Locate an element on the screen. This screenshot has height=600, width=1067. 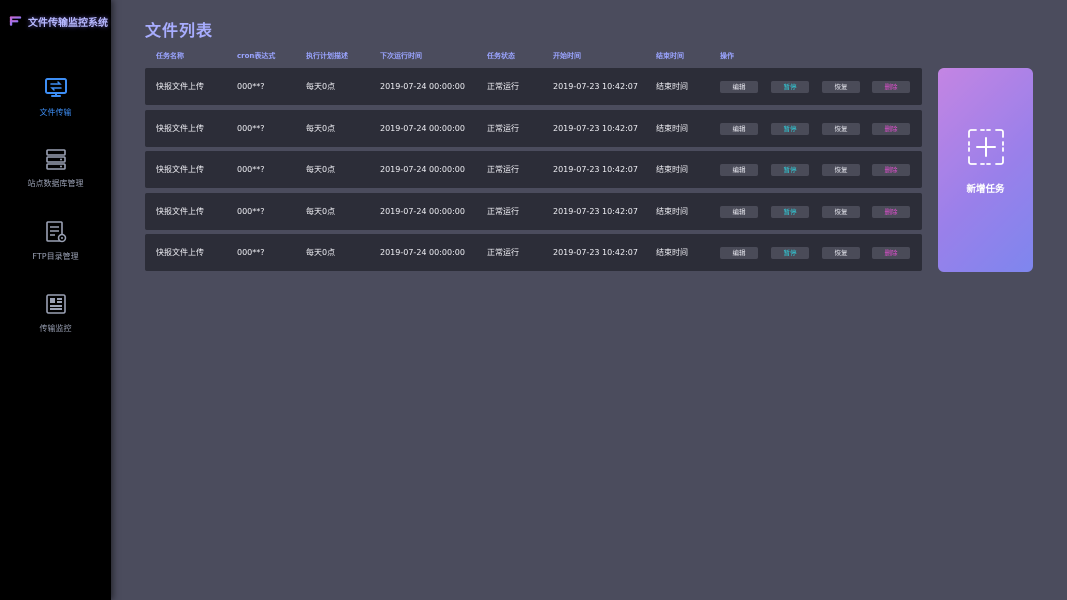
column-header-cron: cron表达式 is located at coordinates (256, 56).